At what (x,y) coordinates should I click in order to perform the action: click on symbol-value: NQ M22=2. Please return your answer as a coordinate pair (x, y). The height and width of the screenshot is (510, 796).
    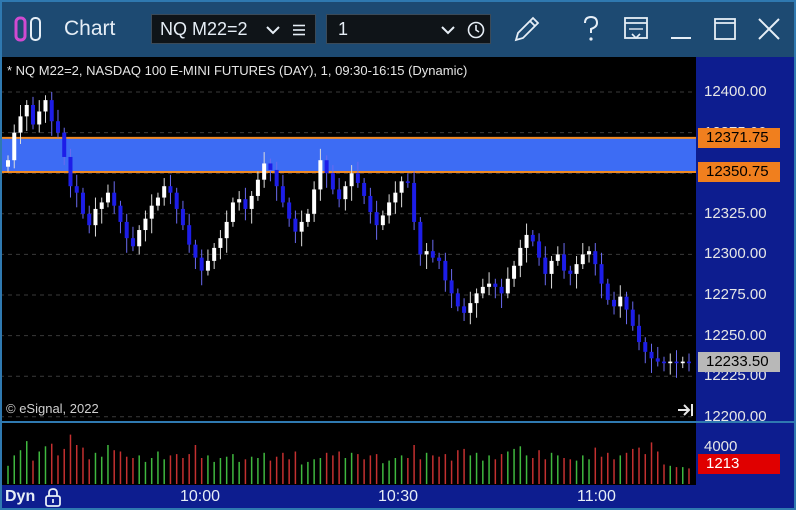
    Looking at the image, I should click on (204, 29).